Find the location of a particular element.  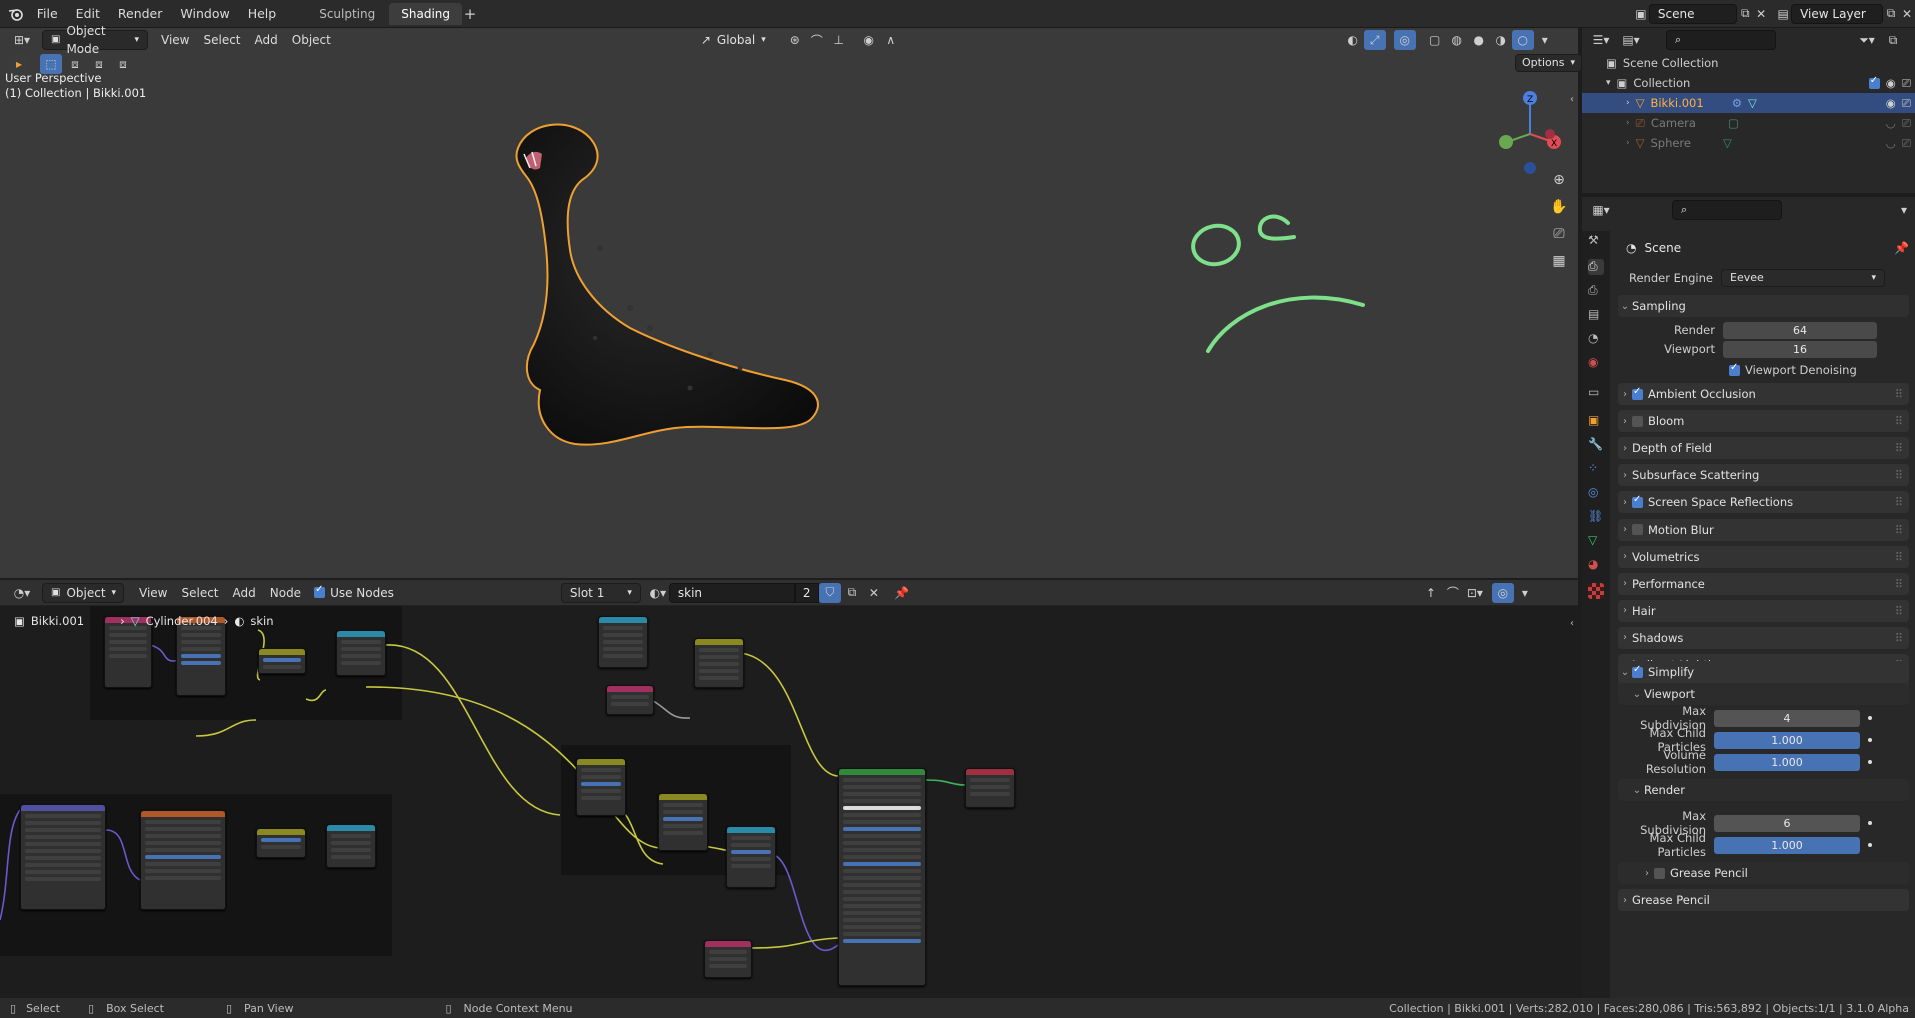

options-dropdown: Options ▾ is located at coordinates (1548, 63).